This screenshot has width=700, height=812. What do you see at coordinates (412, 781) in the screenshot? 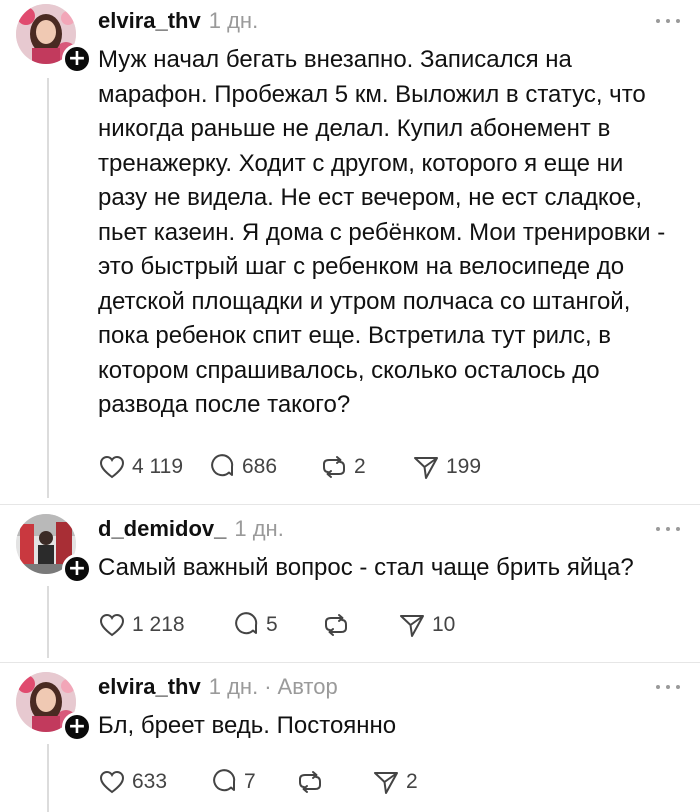
I see `share-count: 2` at bounding box center [412, 781].